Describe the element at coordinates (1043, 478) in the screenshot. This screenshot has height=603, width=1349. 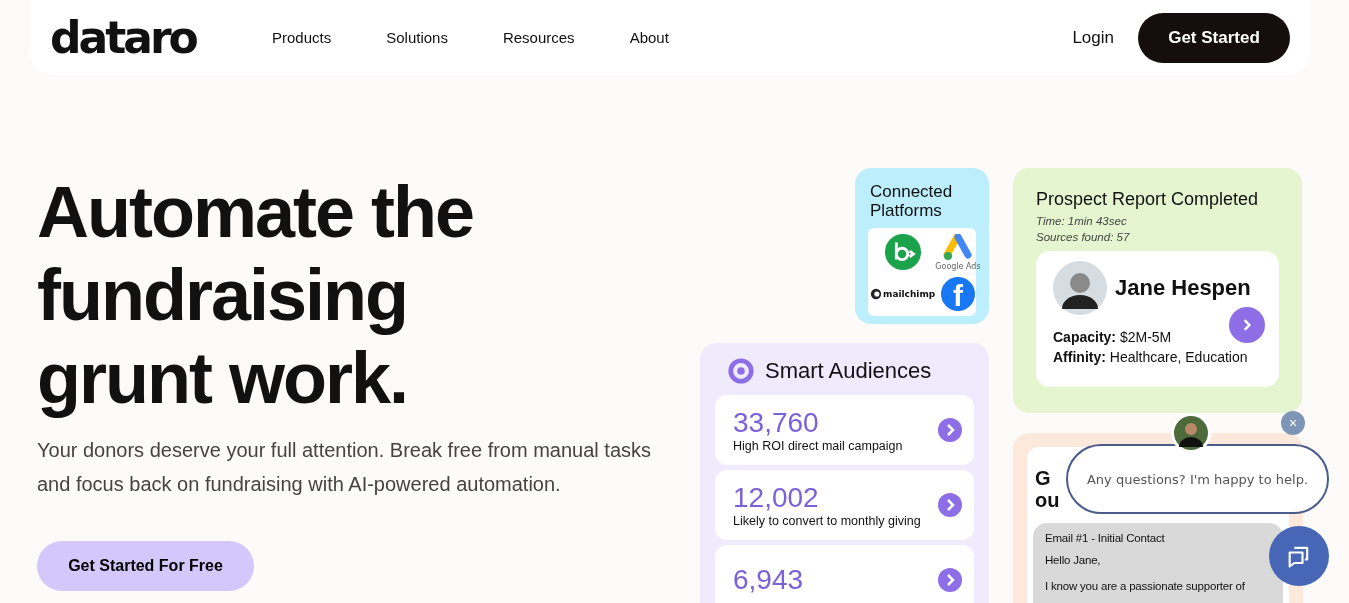
I see `card-title: G` at that location.